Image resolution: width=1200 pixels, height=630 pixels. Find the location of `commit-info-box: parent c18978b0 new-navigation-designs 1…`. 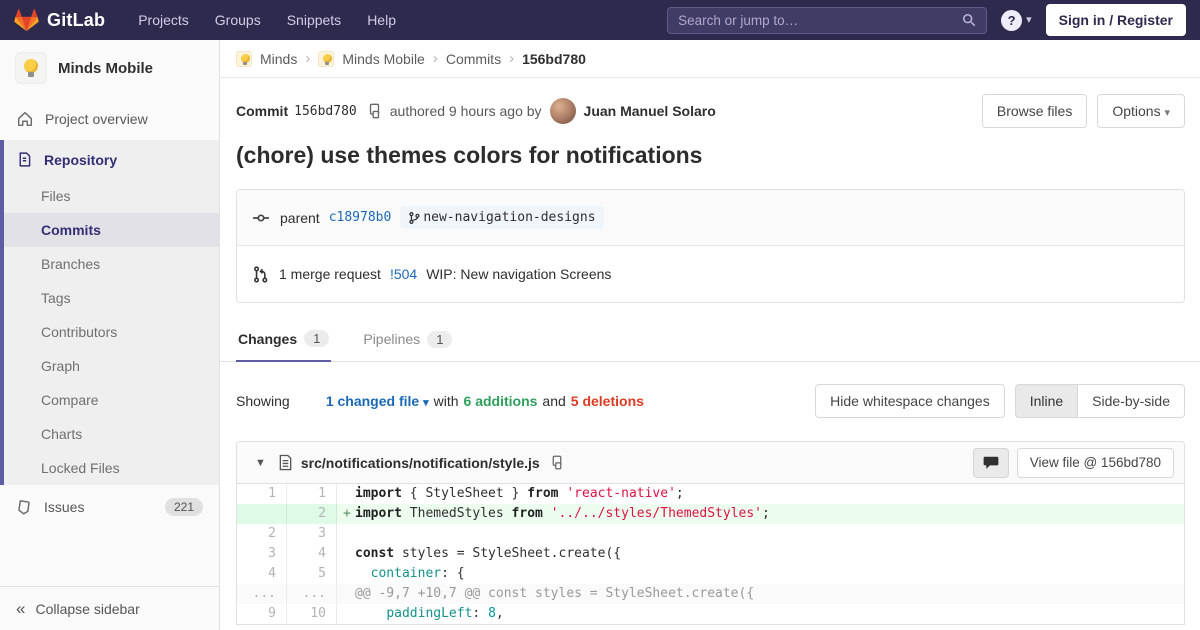

commit-info-box: parent c18978b0 new-navigation-designs 1… is located at coordinates (710, 246).